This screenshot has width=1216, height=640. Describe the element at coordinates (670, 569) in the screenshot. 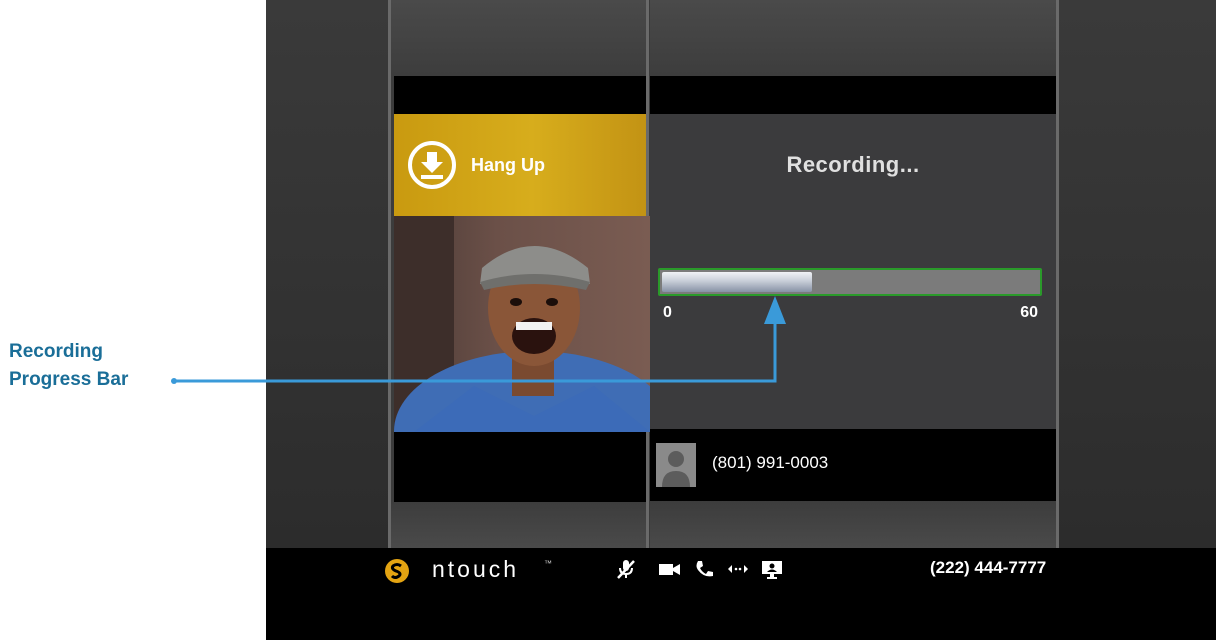

I see `video-camera-icon` at that location.